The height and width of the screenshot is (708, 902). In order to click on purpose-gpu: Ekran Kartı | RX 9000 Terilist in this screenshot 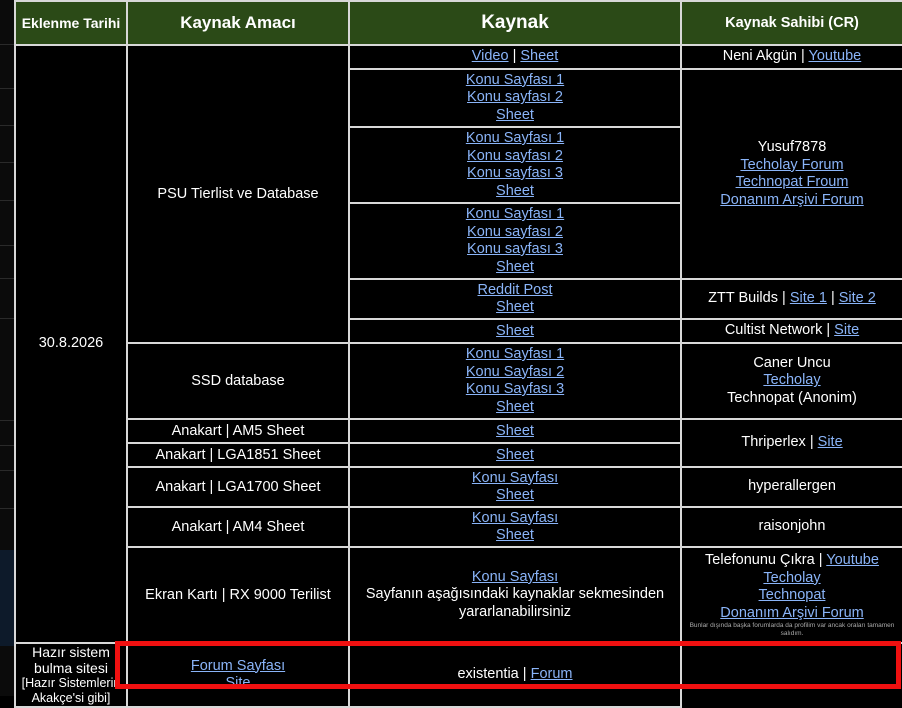, I will do `click(238, 595)`.